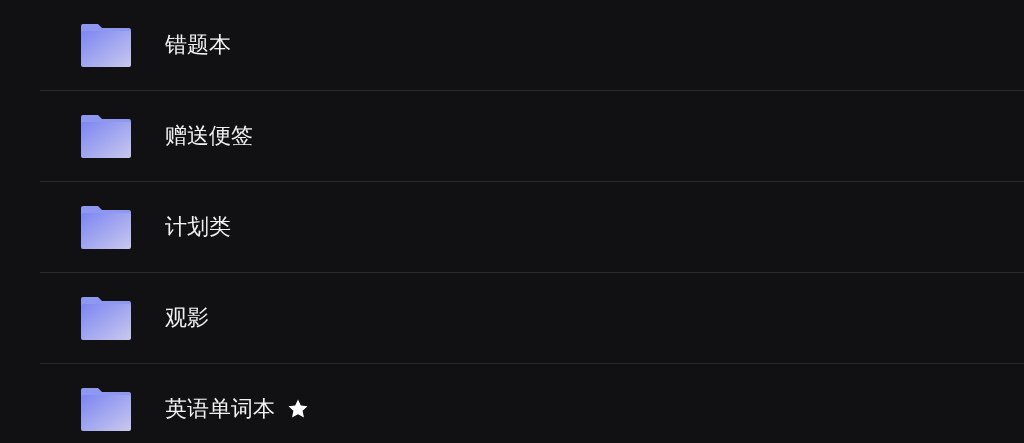  What do you see at coordinates (198, 227) in the screenshot?
I see `folder-name: 计划类` at bounding box center [198, 227].